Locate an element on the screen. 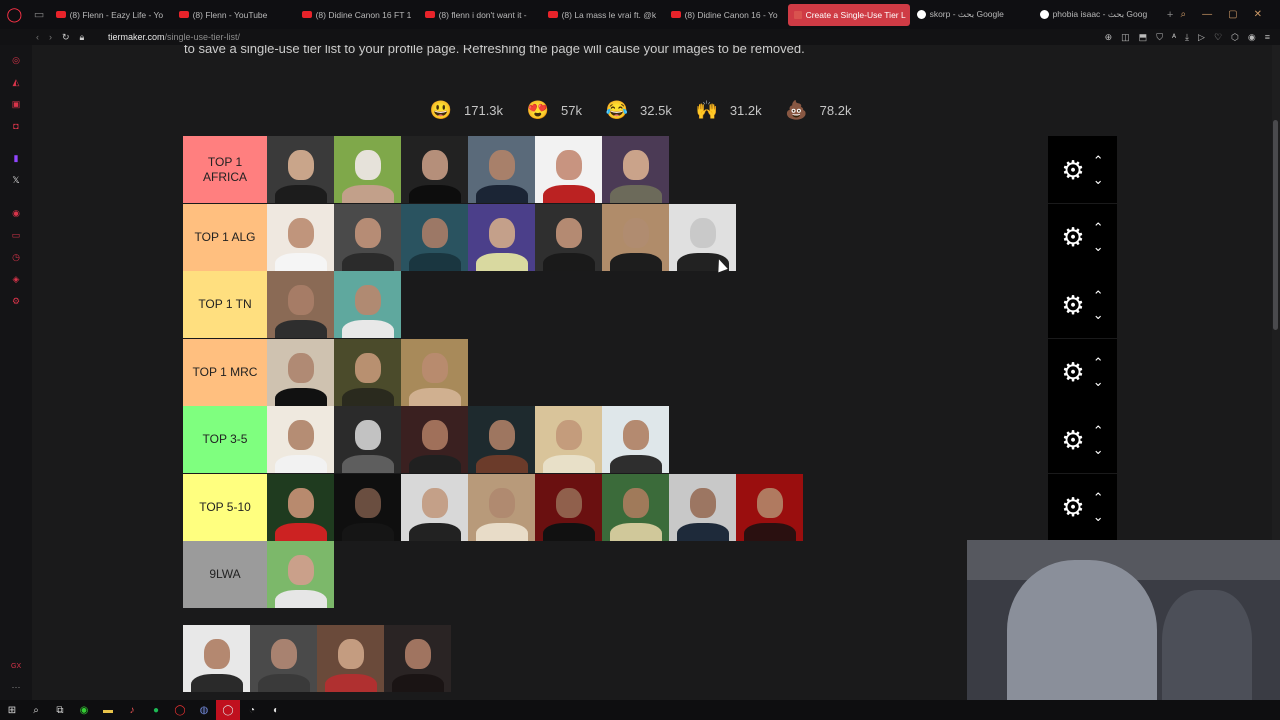 This screenshot has height=720, width=1280. workspaces-icon: ▭ is located at coordinates (39, 14).